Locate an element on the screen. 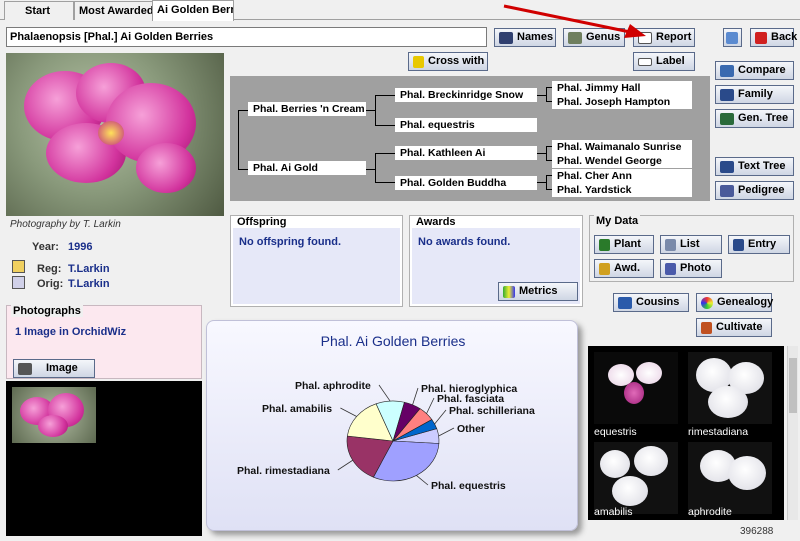 This screenshot has width=800, height=541. compare-icon is located at coordinates (727, 70).